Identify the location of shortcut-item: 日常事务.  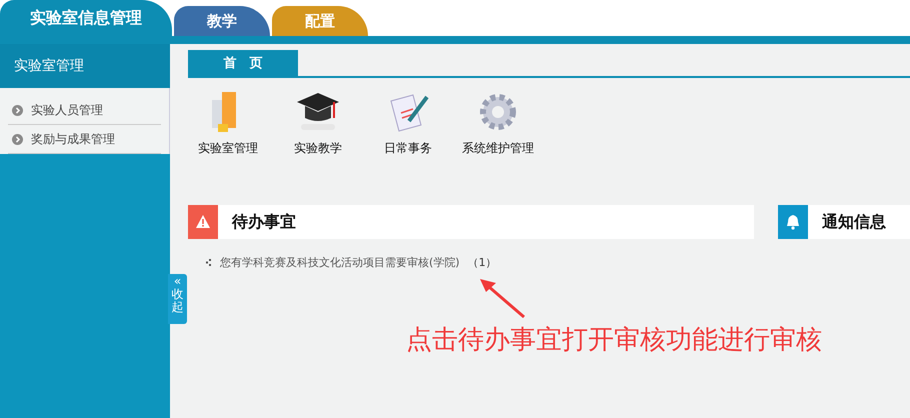
(408, 123).